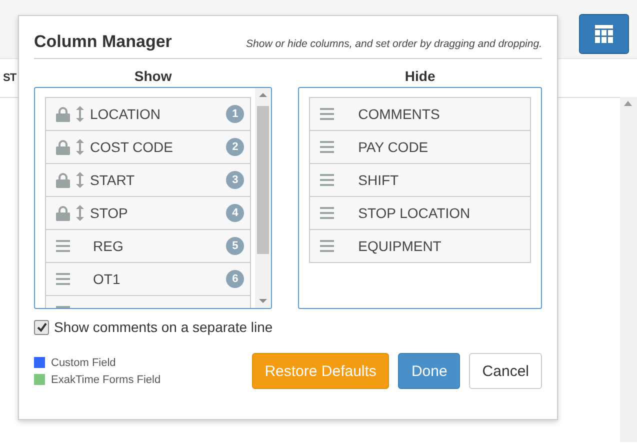  I want to click on order-number: 3, so click(235, 180).